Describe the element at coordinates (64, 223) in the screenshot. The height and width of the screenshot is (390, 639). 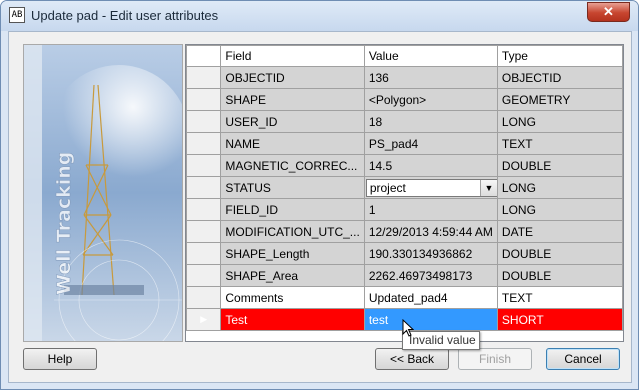
I see `banner-text: Well Tracking` at that location.